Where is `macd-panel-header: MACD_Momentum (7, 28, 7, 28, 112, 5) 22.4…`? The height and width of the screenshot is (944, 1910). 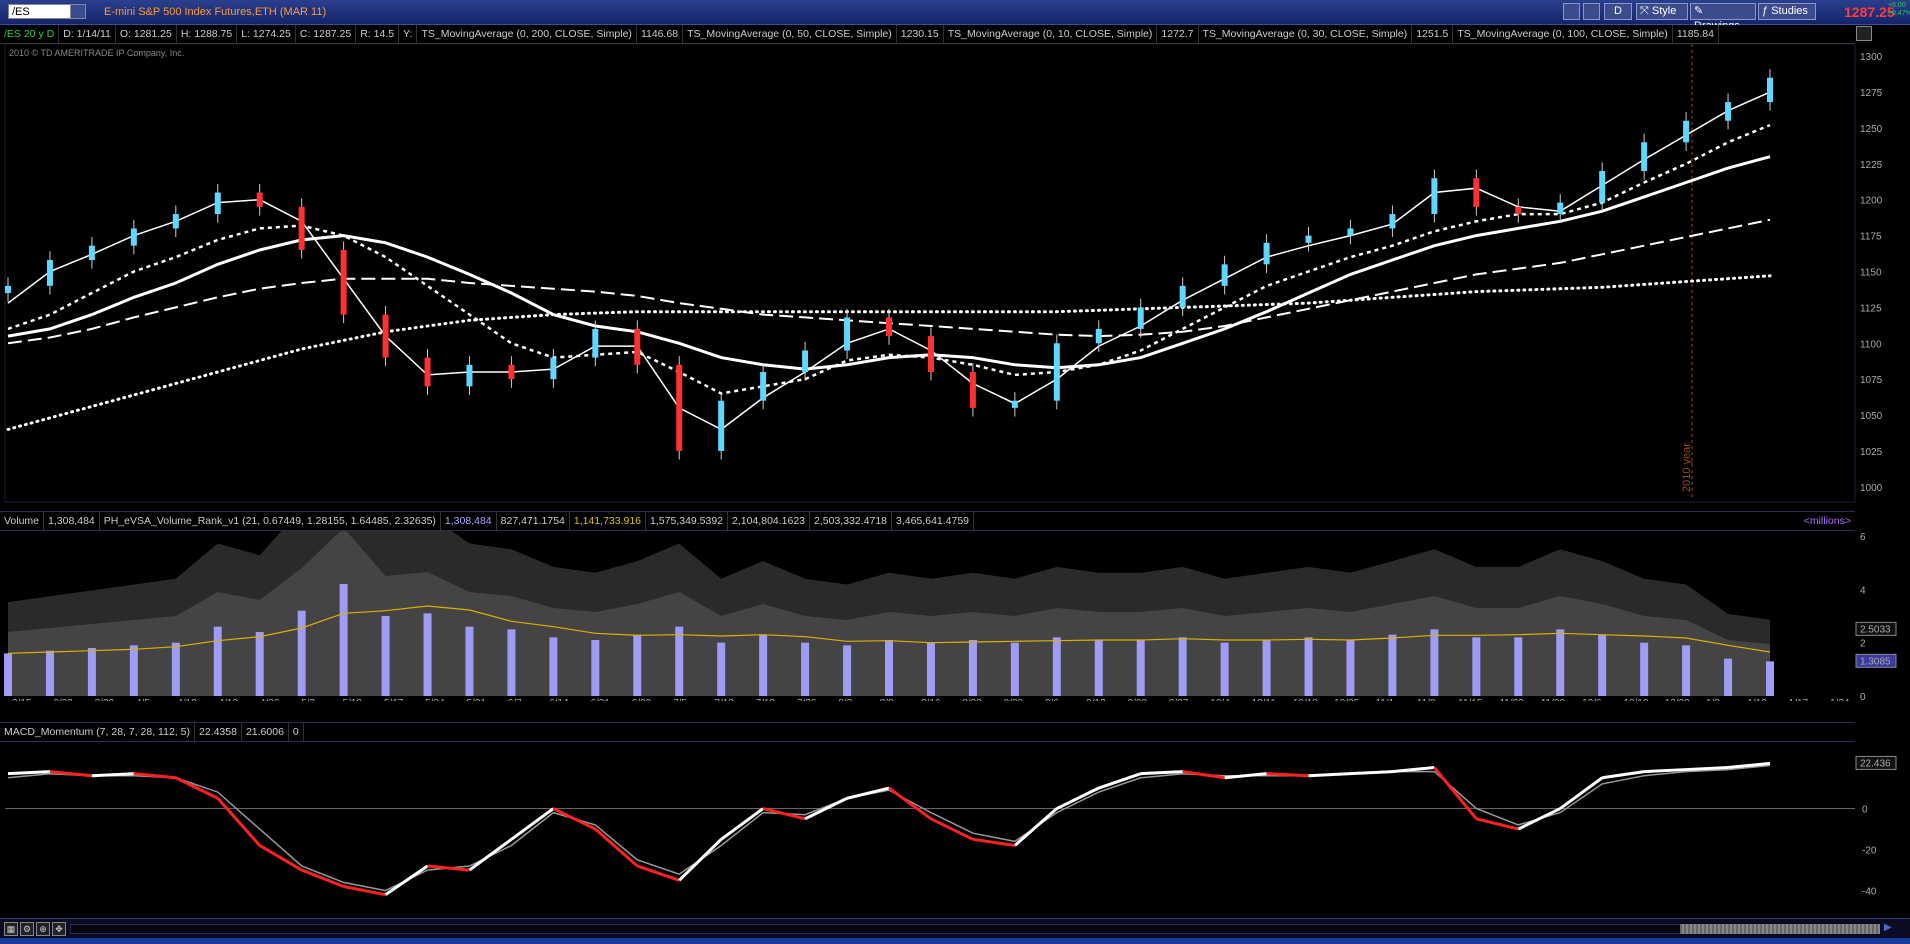 macd-panel-header: MACD_Momentum (7, 28, 7, 28, 112, 5) 22.4… is located at coordinates (927, 732).